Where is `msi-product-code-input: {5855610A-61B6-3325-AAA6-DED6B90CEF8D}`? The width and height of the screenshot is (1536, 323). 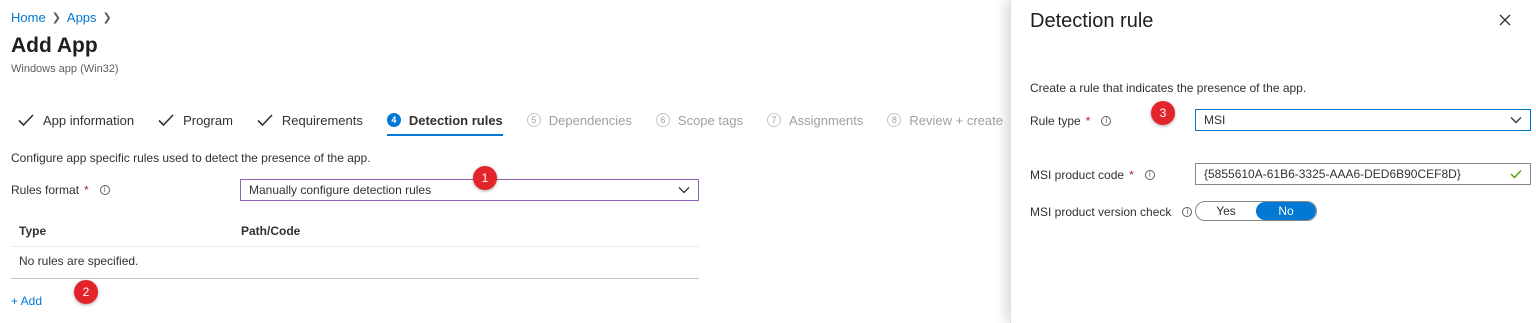 msi-product-code-input: {5855610A-61B6-3325-AAA6-DED6B90CEF8D} is located at coordinates (1363, 174).